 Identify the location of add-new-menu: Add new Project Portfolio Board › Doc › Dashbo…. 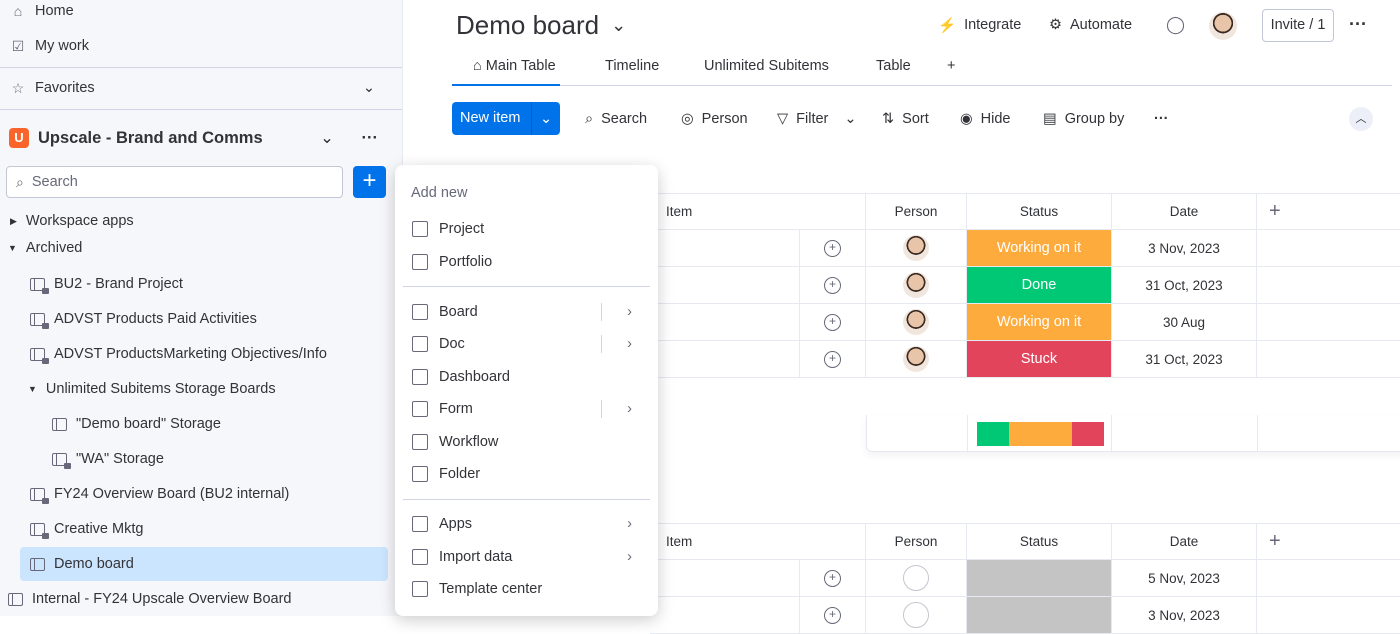
(526, 390).